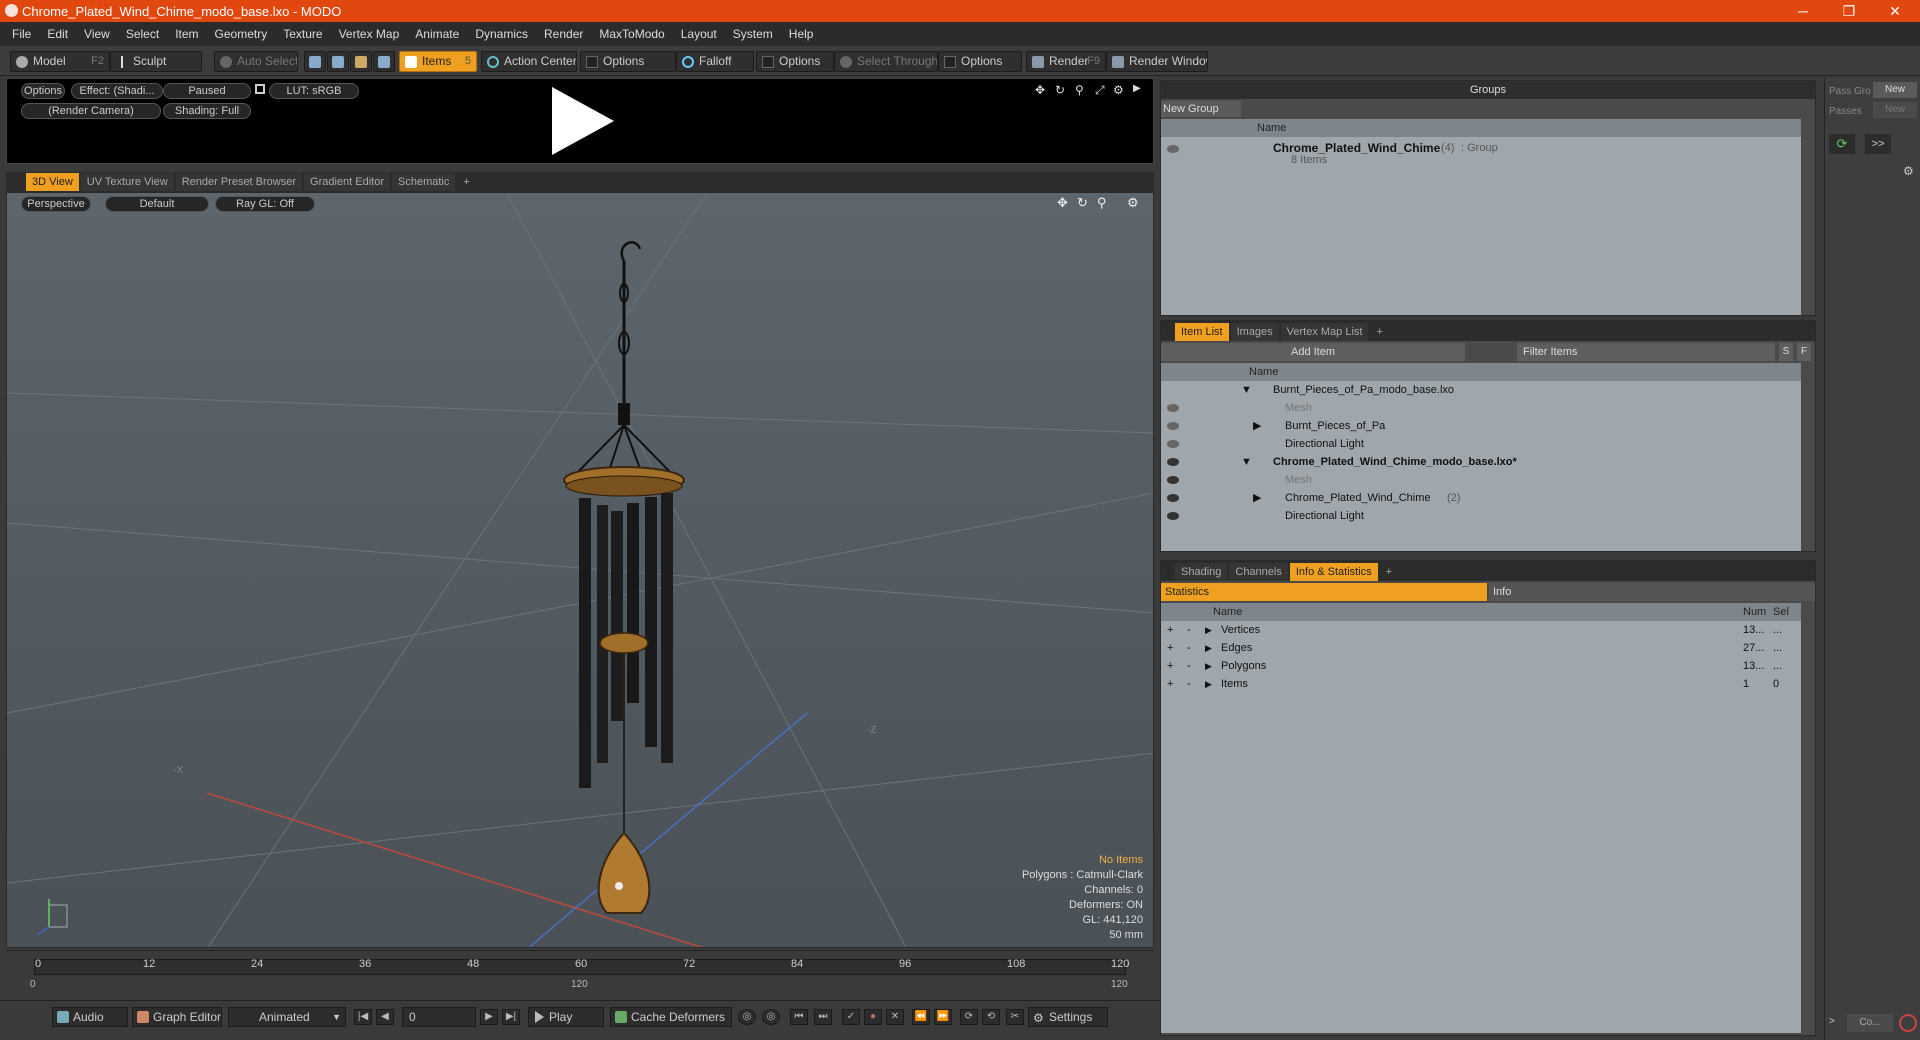  Describe the element at coordinates (1100, 90) in the screenshot. I see `maximize-view-icon: ⤢` at that location.